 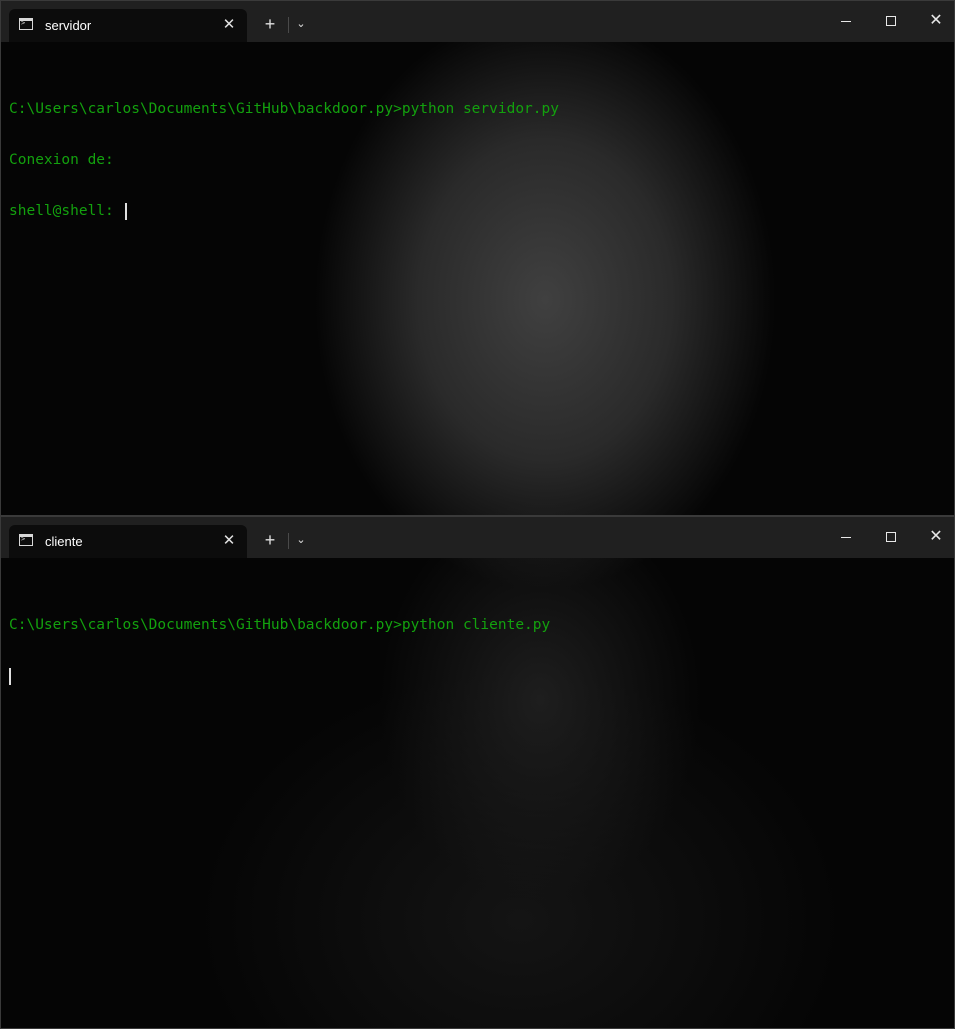 I want to click on terminal-prompt-line: shell@shell:, so click(x=474, y=211).